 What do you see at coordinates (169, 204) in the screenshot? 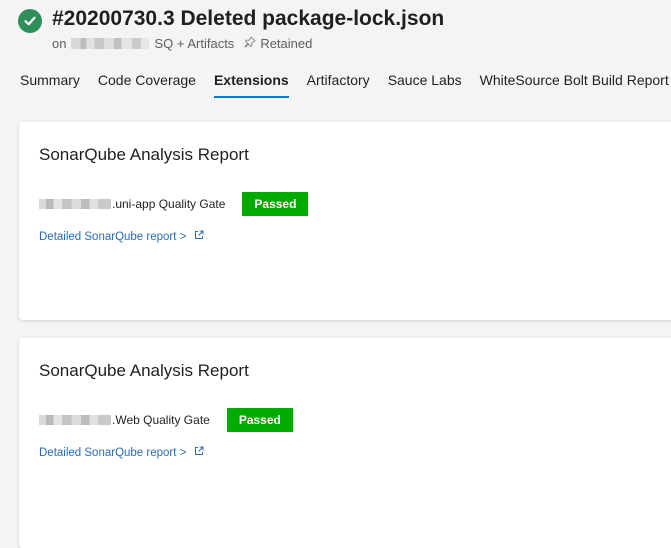
I see `quality-gate-label: .uni-app Quality Gate` at bounding box center [169, 204].